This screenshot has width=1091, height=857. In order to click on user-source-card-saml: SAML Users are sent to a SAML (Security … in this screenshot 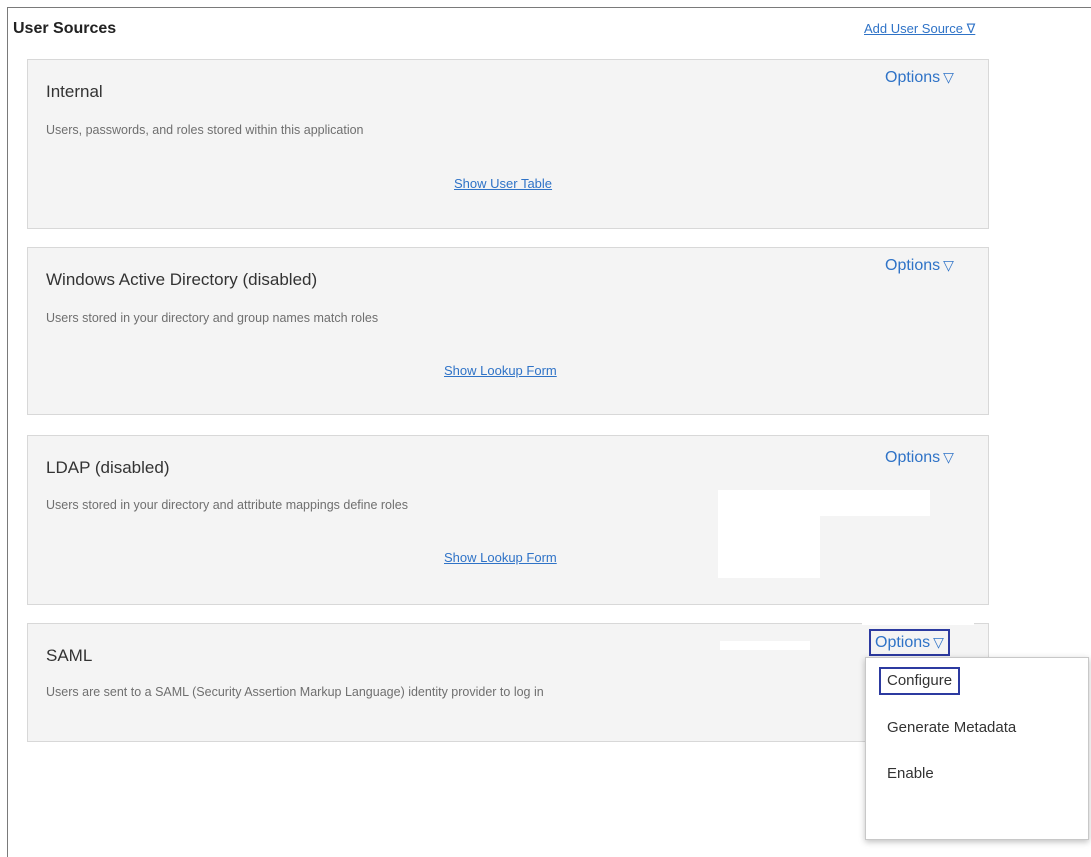, I will do `click(508, 676)`.